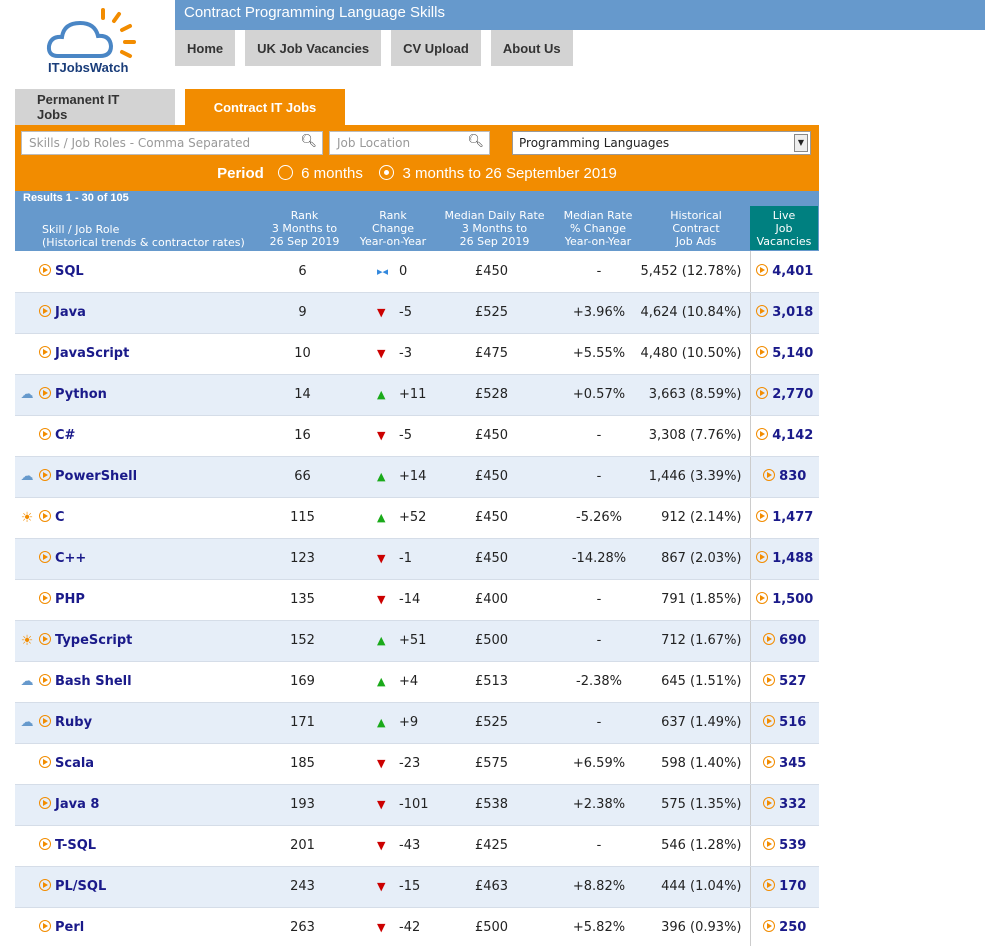 Image resolution: width=1001 pixels, height=946 pixels. What do you see at coordinates (792, 558) in the screenshot?
I see `live-vacancies-link: 1,488` at bounding box center [792, 558].